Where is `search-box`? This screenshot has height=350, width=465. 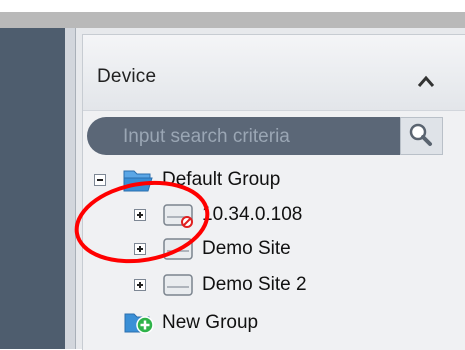 search-box is located at coordinates (243, 136).